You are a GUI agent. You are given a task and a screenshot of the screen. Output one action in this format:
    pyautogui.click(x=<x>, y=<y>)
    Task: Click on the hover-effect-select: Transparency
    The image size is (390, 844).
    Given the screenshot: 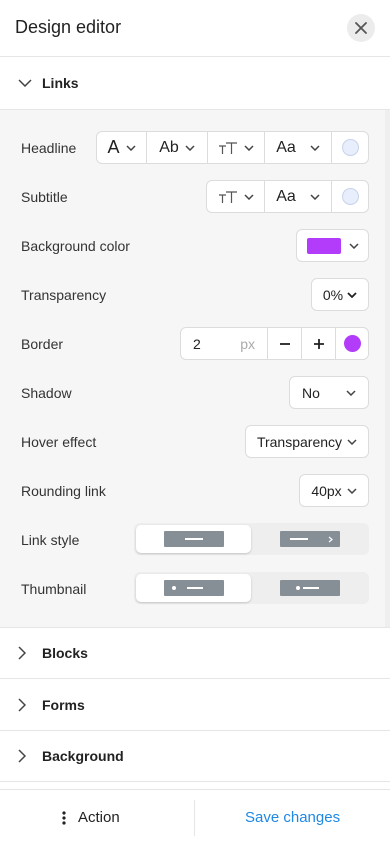 What is the action you would take?
    pyautogui.click(x=307, y=441)
    